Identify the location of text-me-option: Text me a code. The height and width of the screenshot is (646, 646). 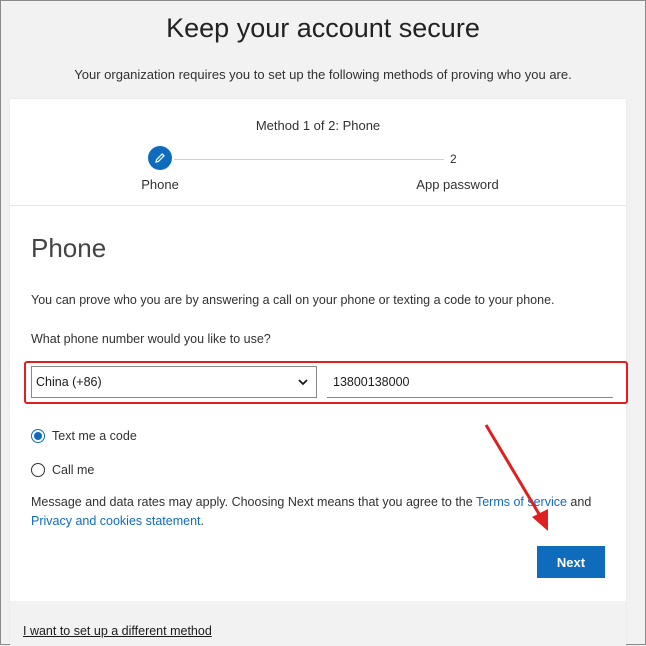
(84, 436).